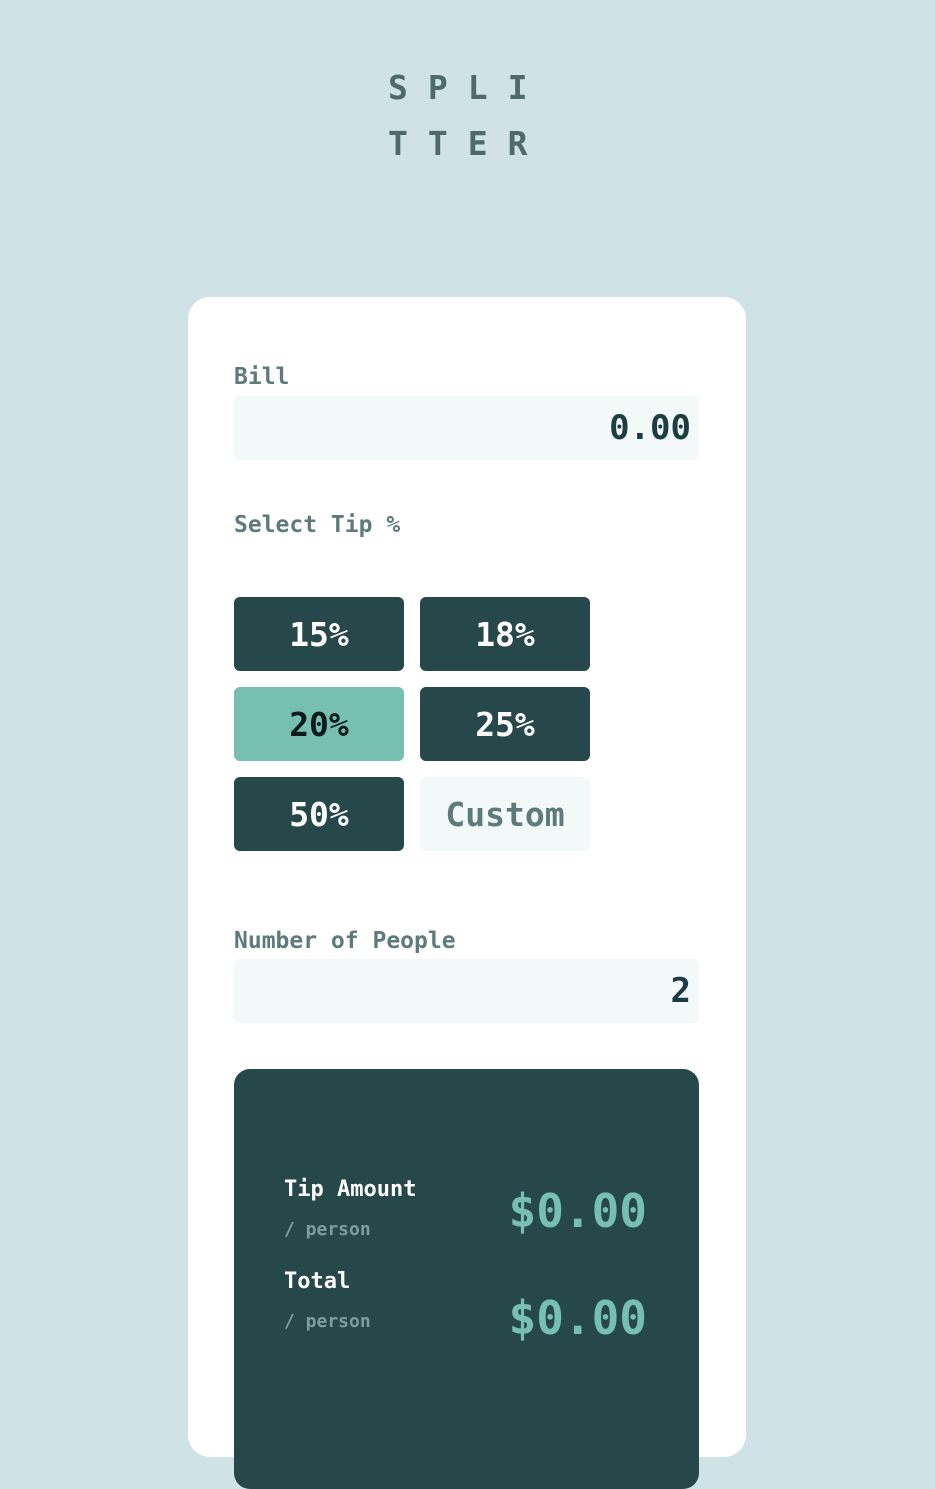 The width and height of the screenshot is (935, 1489). I want to click on select-tip-label: Select Tip %, so click(317, 525).